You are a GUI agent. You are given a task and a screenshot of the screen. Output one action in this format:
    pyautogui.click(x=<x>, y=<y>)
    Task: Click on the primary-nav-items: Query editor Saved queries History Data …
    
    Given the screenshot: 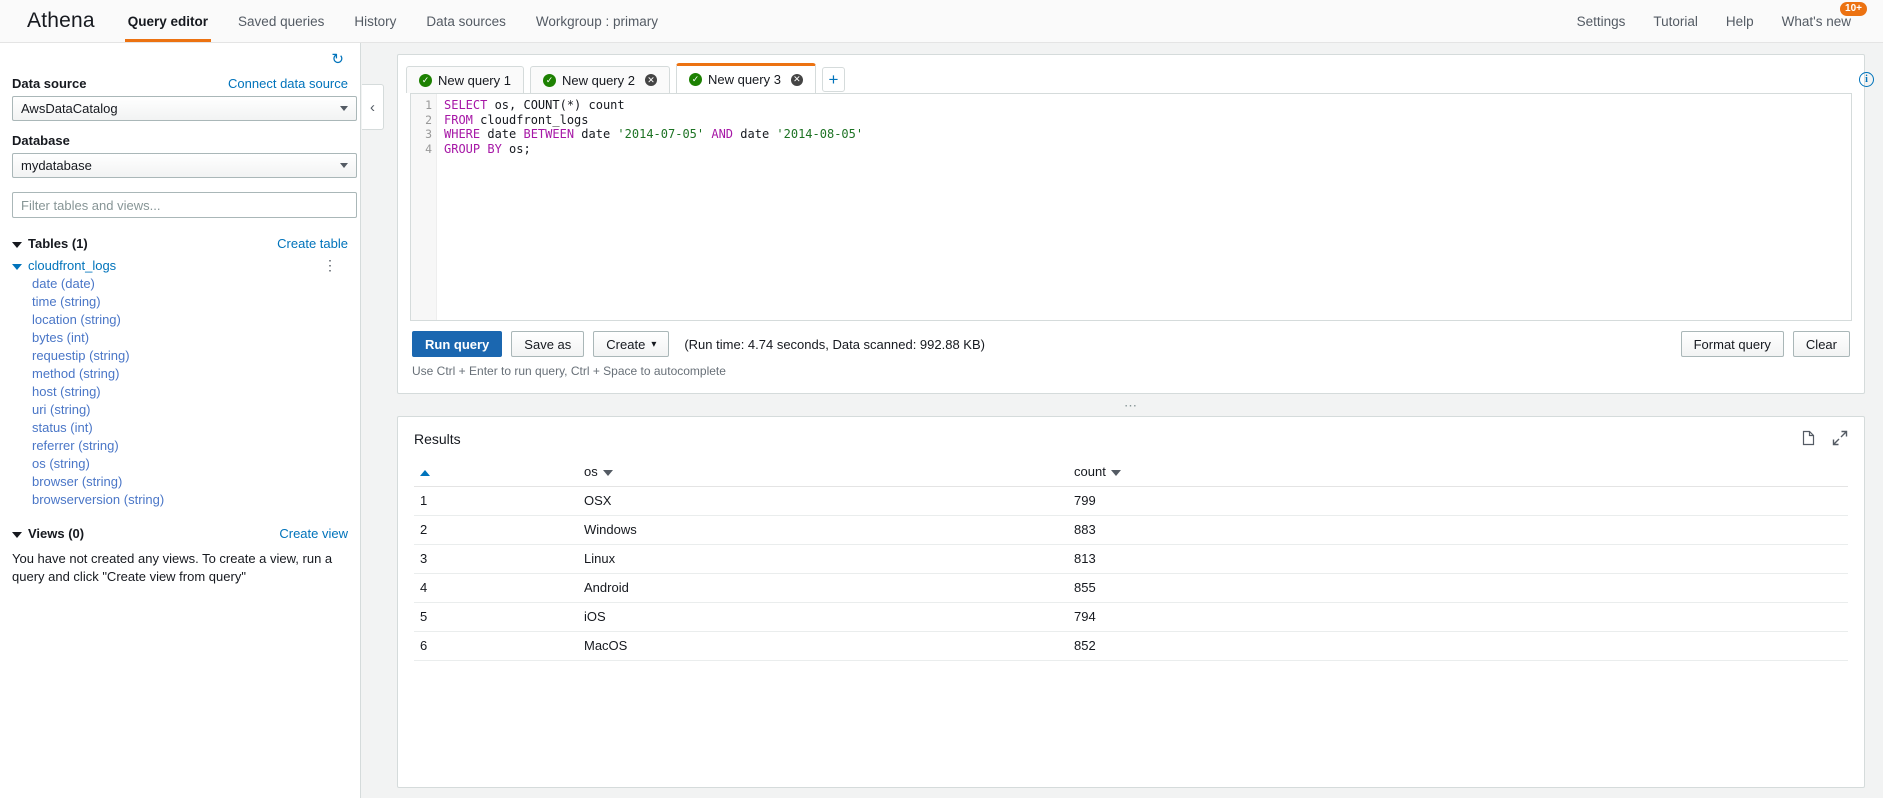 What is the action you would take?
    pyautogui.click(x=393, y=21)
    